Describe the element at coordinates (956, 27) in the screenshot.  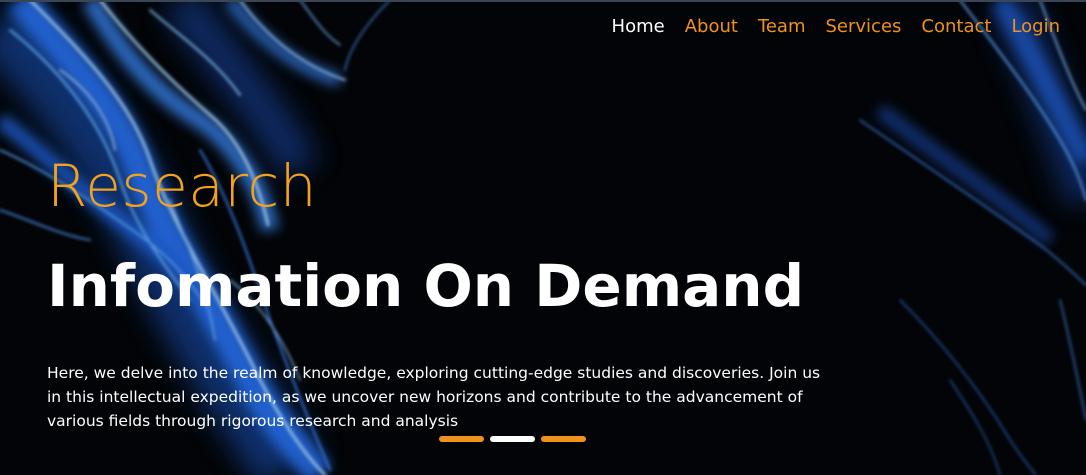
I see `nav-item-contact: Contact` at that location.